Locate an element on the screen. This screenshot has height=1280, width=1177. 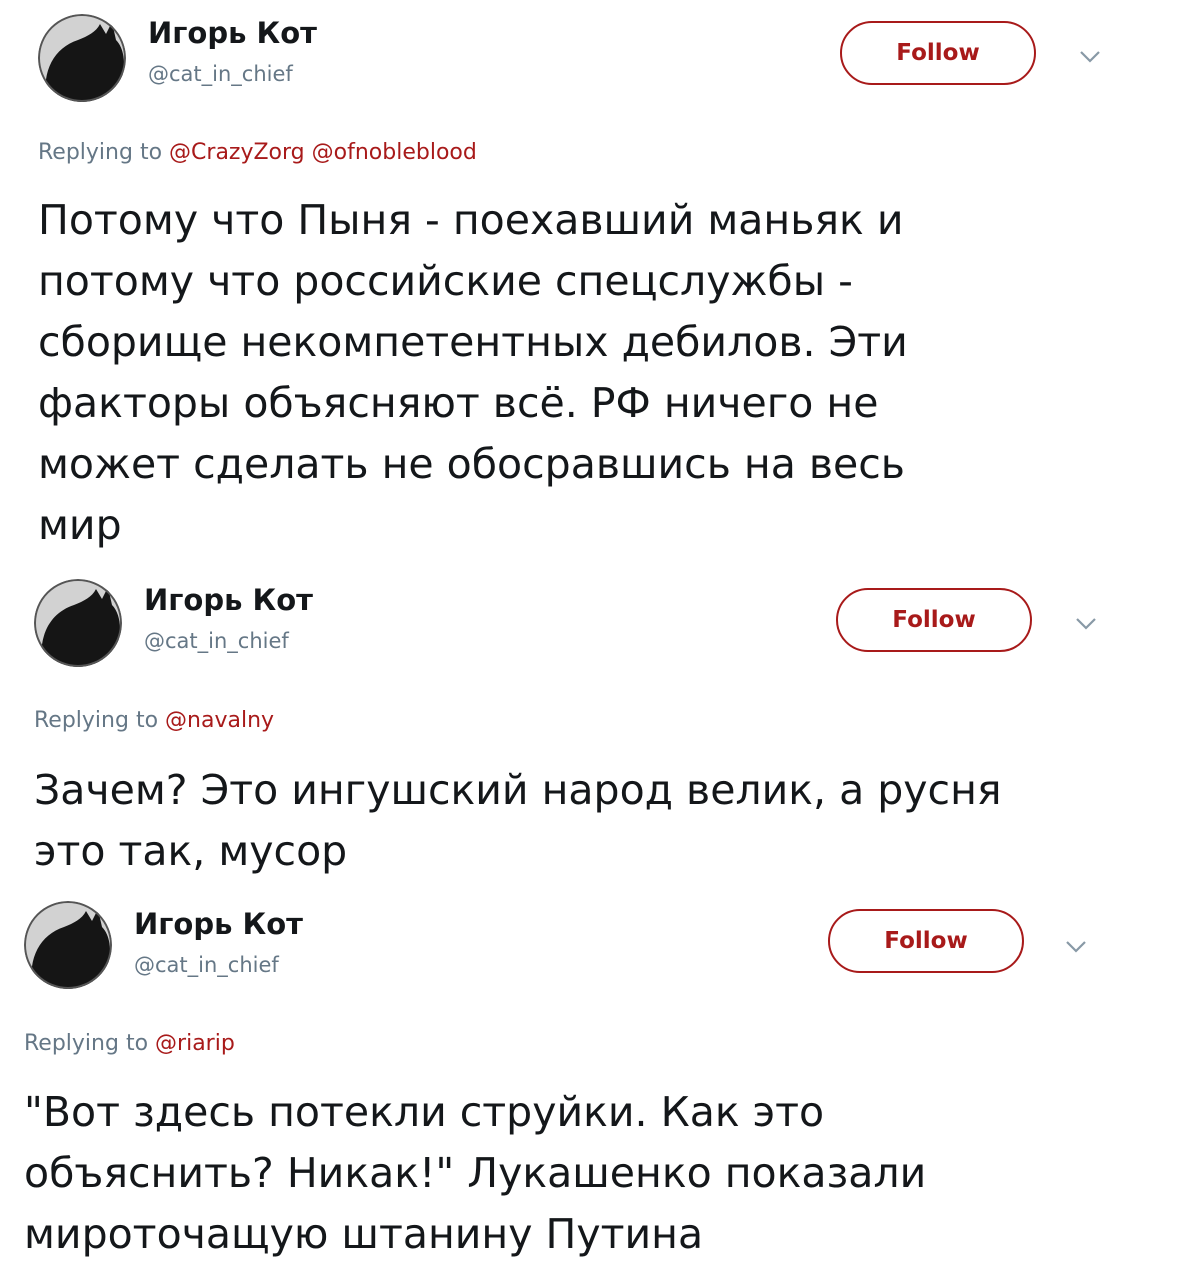
replying-to: Replying to @navalny is located at coordinates (154, 720).